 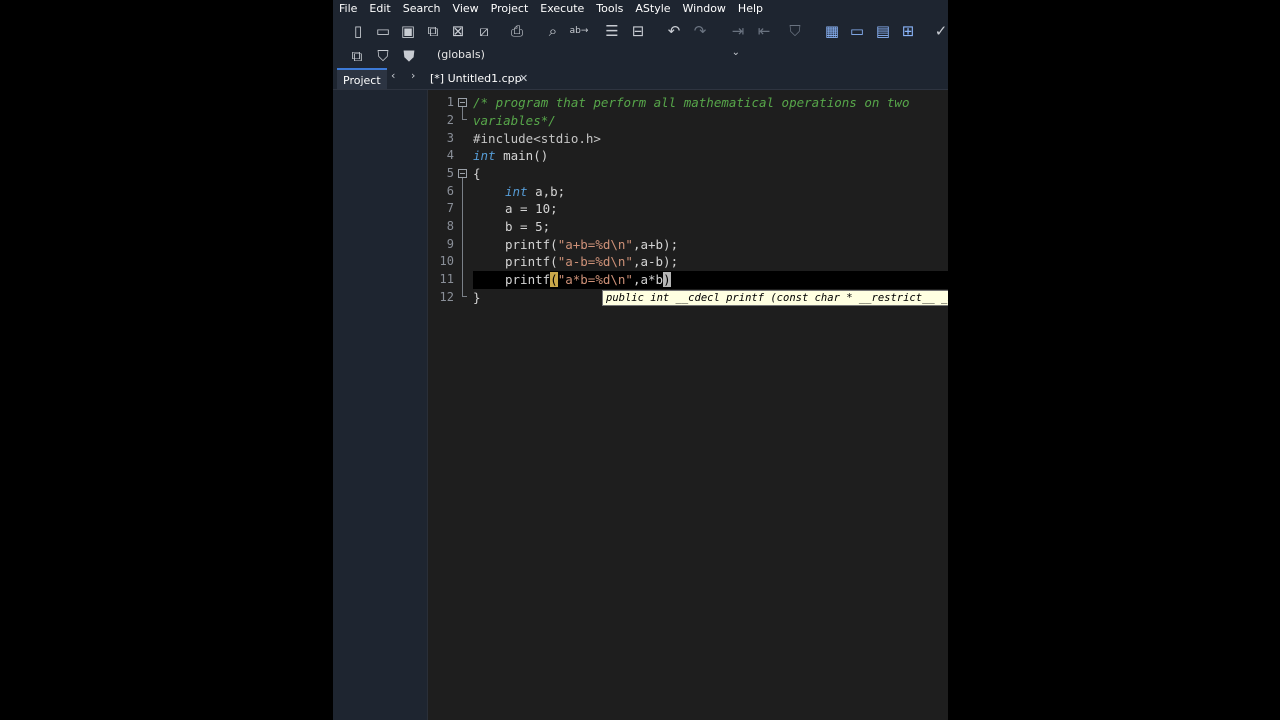 What do you see at coordinates (379, 8) in the screenshot?
I see `menu-edit: Edit` at bounding box center [379, 8].